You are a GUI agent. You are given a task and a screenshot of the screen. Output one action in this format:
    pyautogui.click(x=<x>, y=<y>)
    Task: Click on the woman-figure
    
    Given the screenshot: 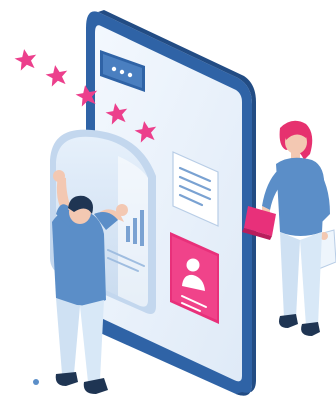 What is the action you would take?
    pyautogui.click(x=289, y=228)
    